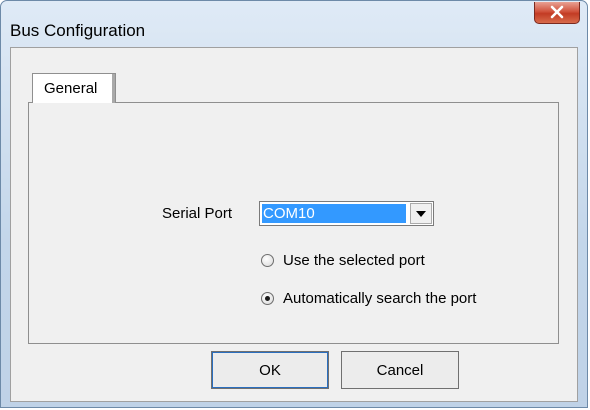  I want to click on serial-port-dropdown: COM10, so click(346, 213).